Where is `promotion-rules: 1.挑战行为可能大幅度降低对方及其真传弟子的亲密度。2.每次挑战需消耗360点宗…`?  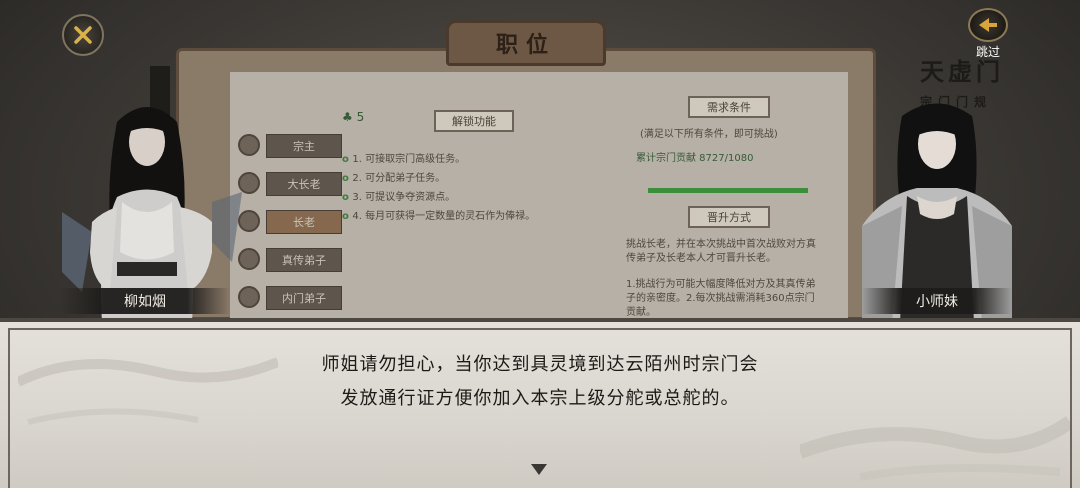 promotion-rules: 1.挑战行为可能大幅度降低对方及其真传弟子的亲密度。2.每次挑战需消耗360点宗… is located at coordinates (721, 298).